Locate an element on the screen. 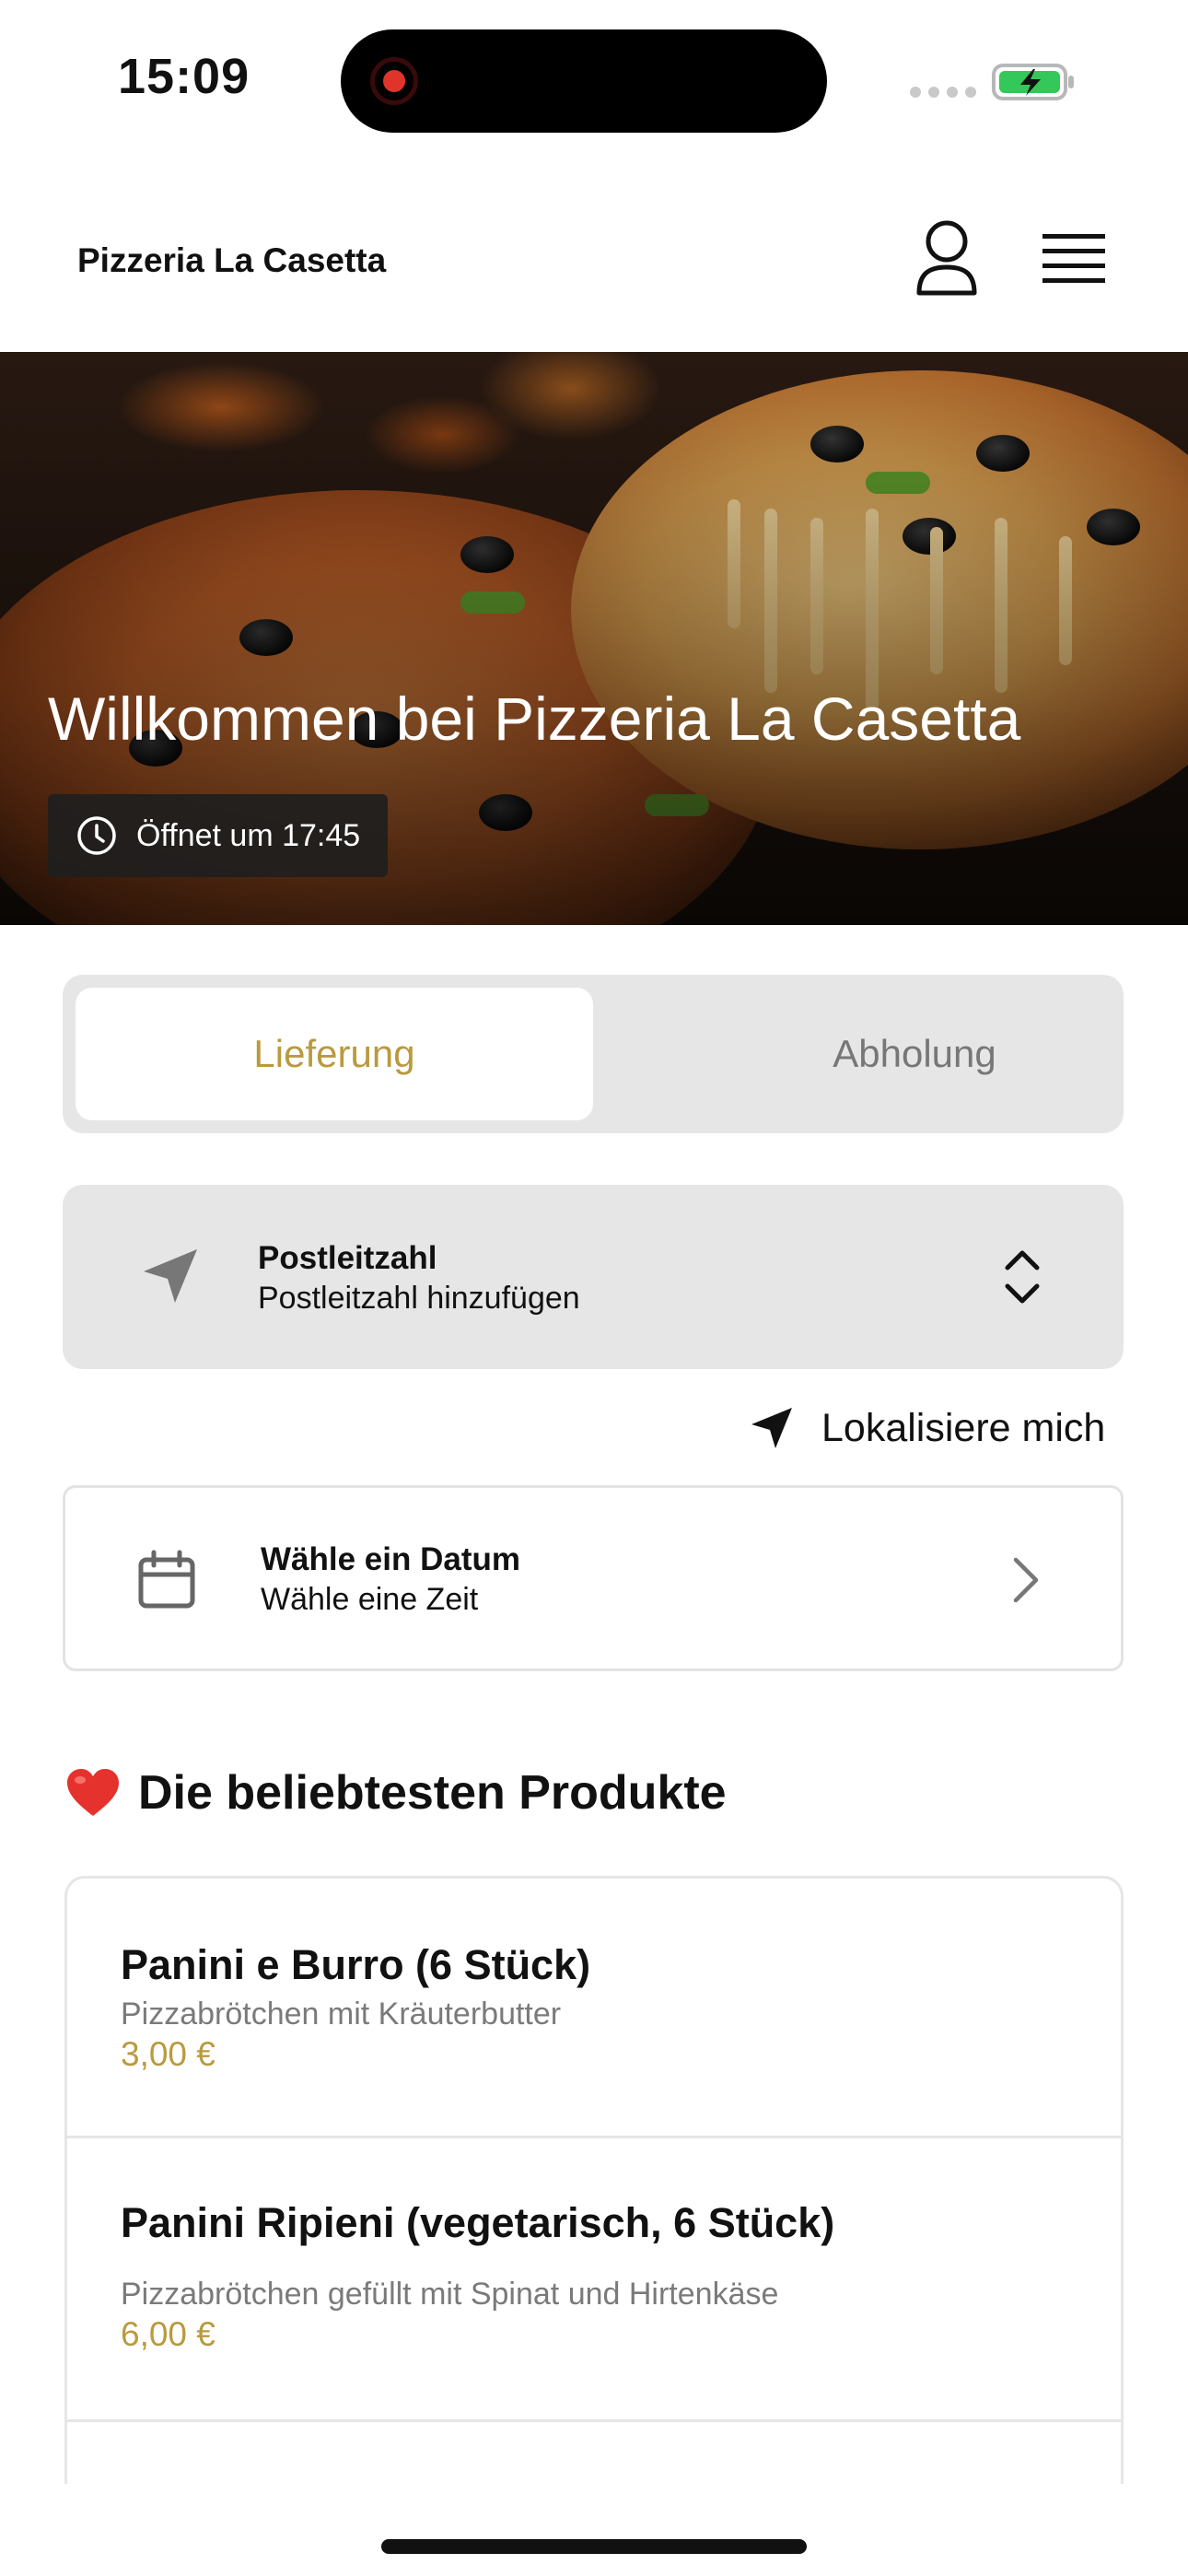 The height and width of the screenshot is (2576, 1188). postcode-label: Postleitzahl is located at coordinates (347, 1258).